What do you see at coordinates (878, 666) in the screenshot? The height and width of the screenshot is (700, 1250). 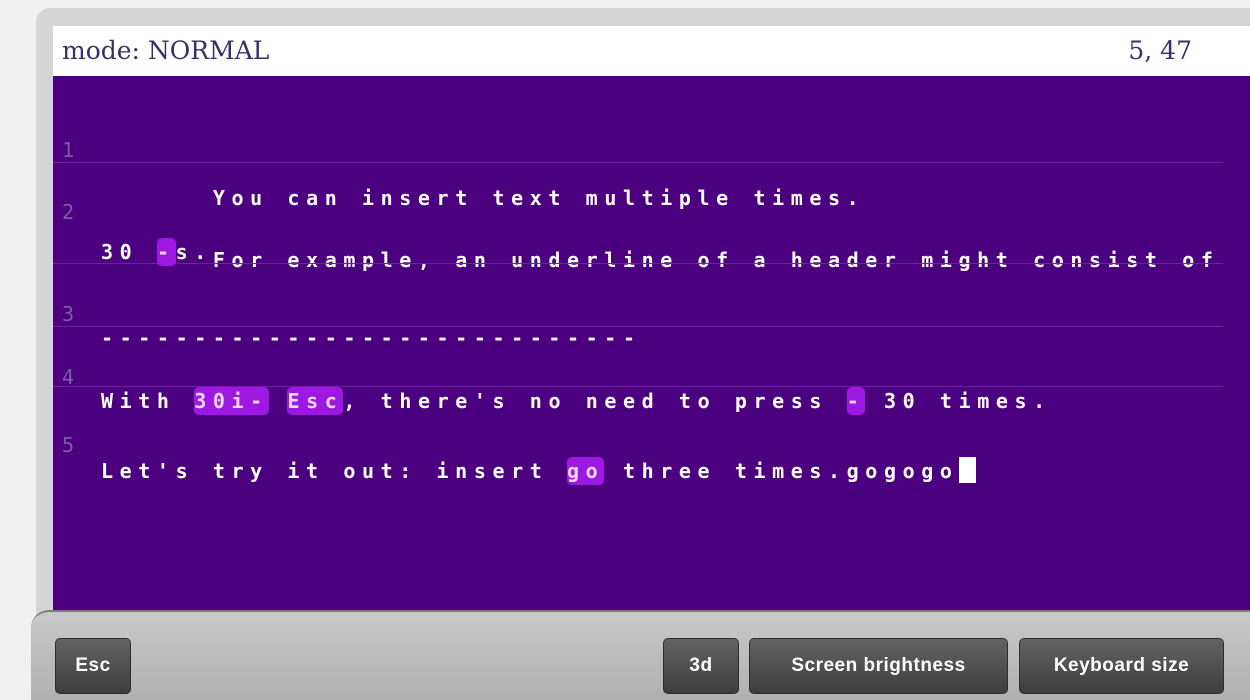 I see `screen-brightness-button: Screen brightness` at bounding box center [878, 666].